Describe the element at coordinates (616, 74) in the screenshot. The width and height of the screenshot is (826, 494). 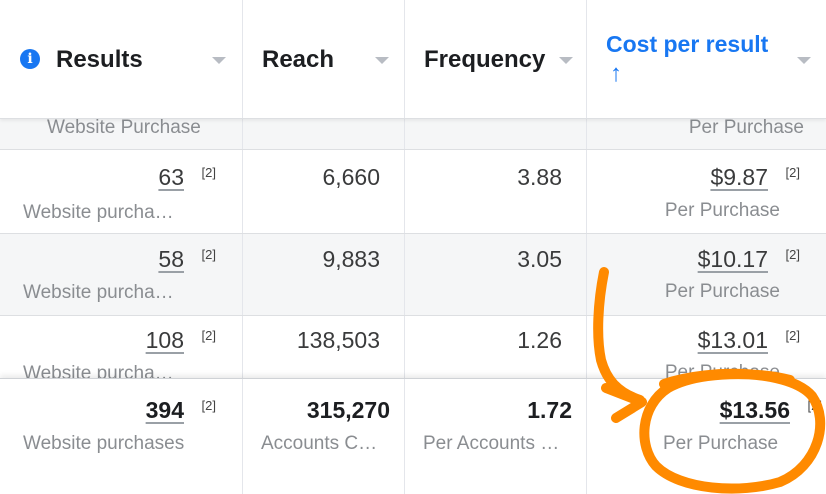
I see `sort-ascending-icon: ↑` at that location.